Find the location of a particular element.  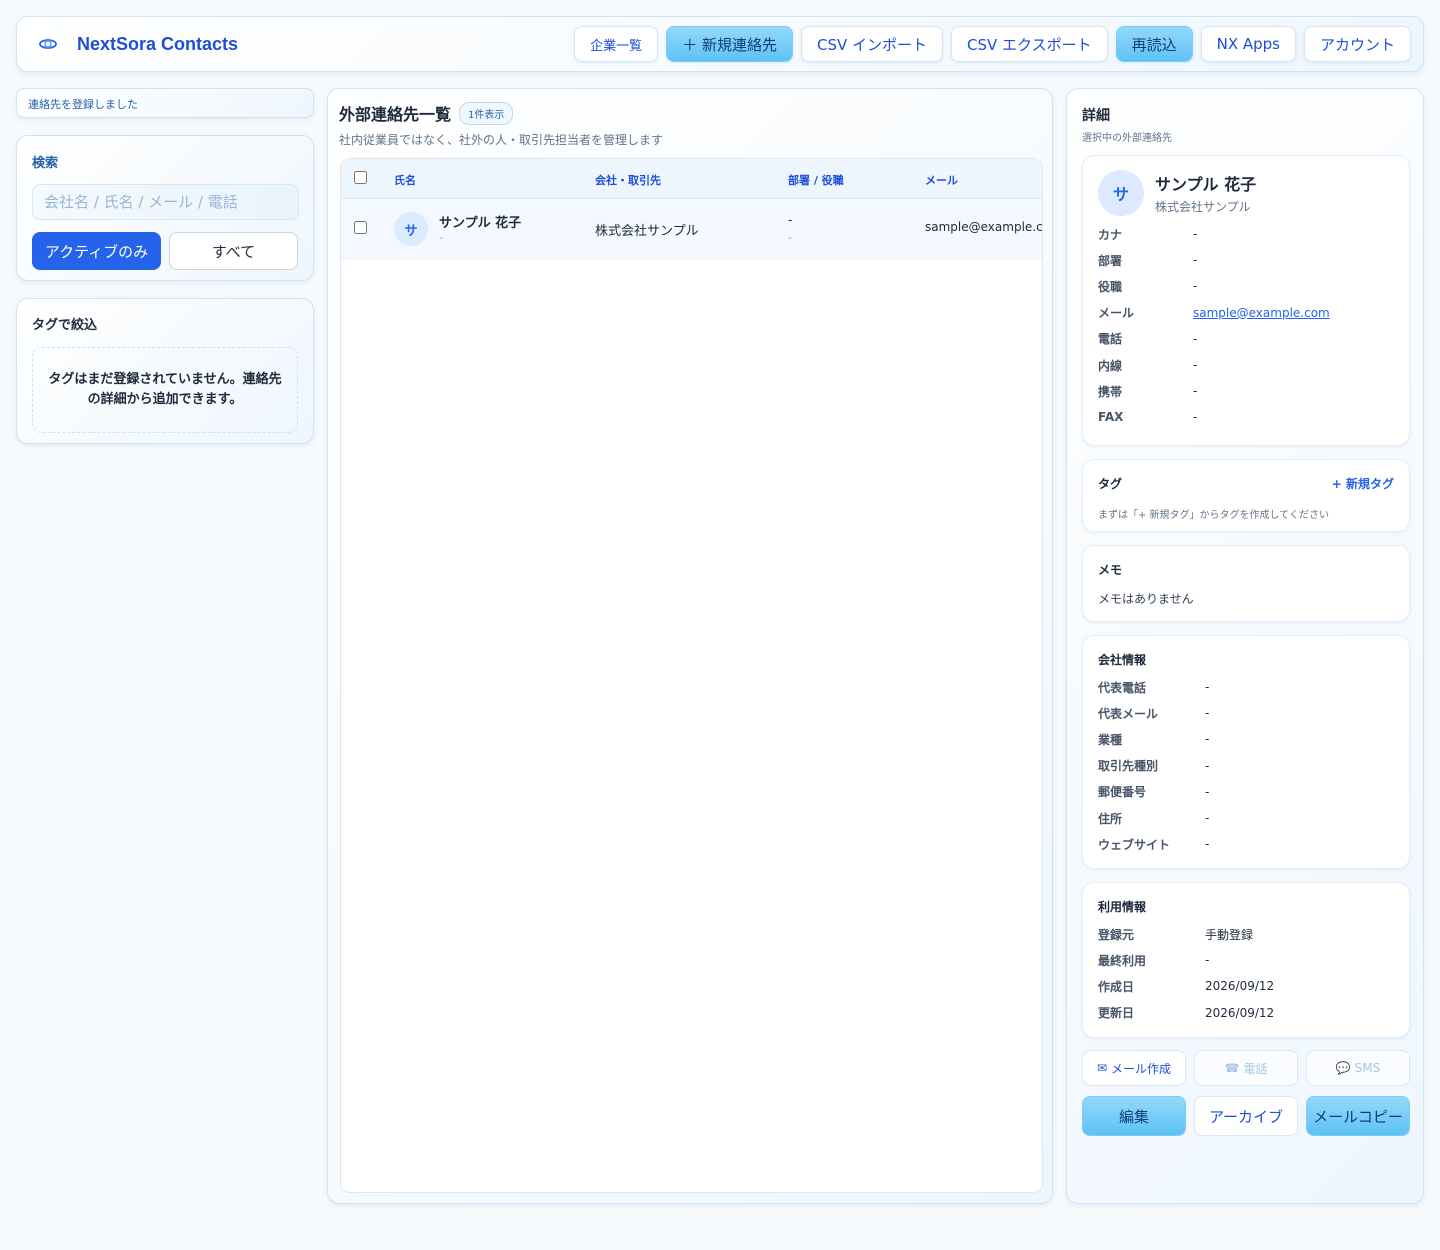

detail-title: 詳細 is located at coordinates (1096, 116).